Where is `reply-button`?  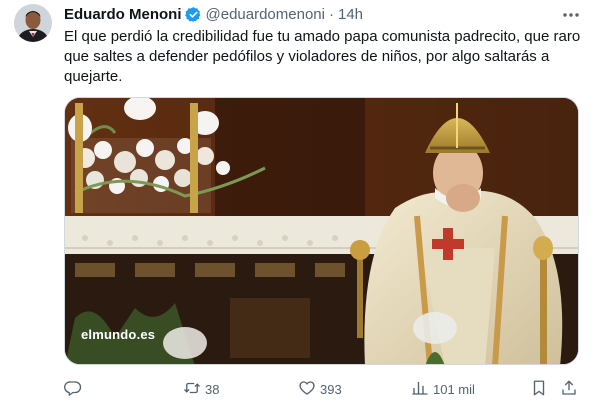
reply-button is located at coordinates (73, 389).